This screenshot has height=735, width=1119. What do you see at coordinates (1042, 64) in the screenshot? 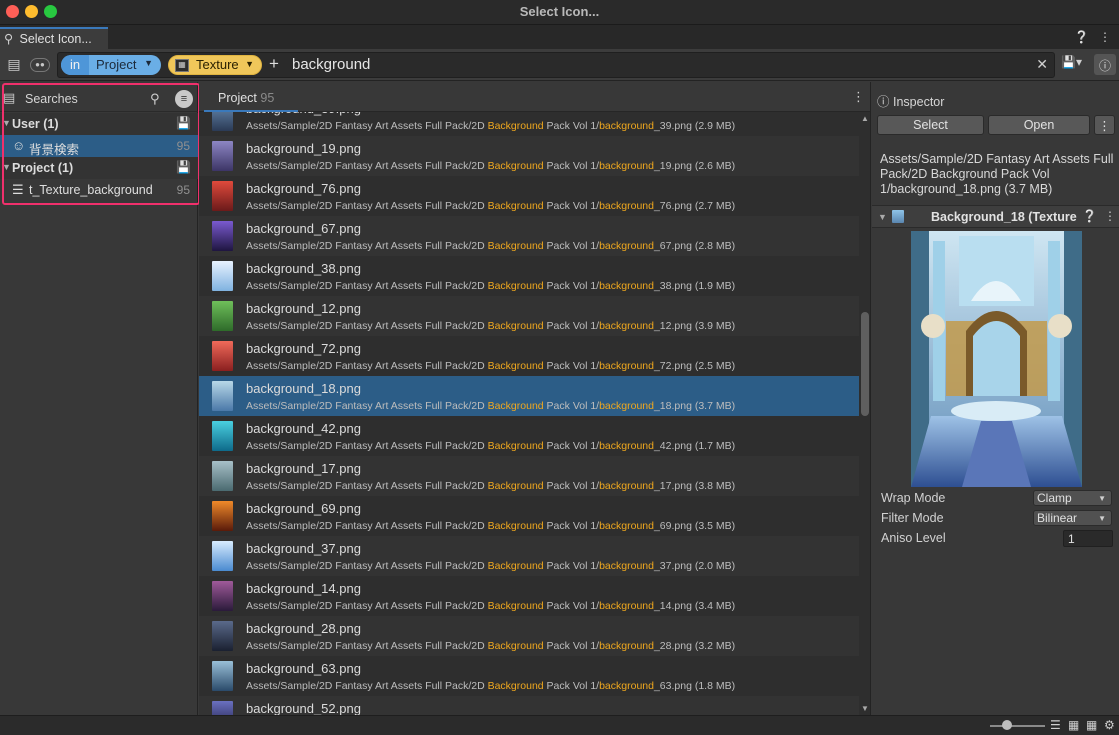
I see `clear-search-icon: ✕` at bounding box center [1042, 64].